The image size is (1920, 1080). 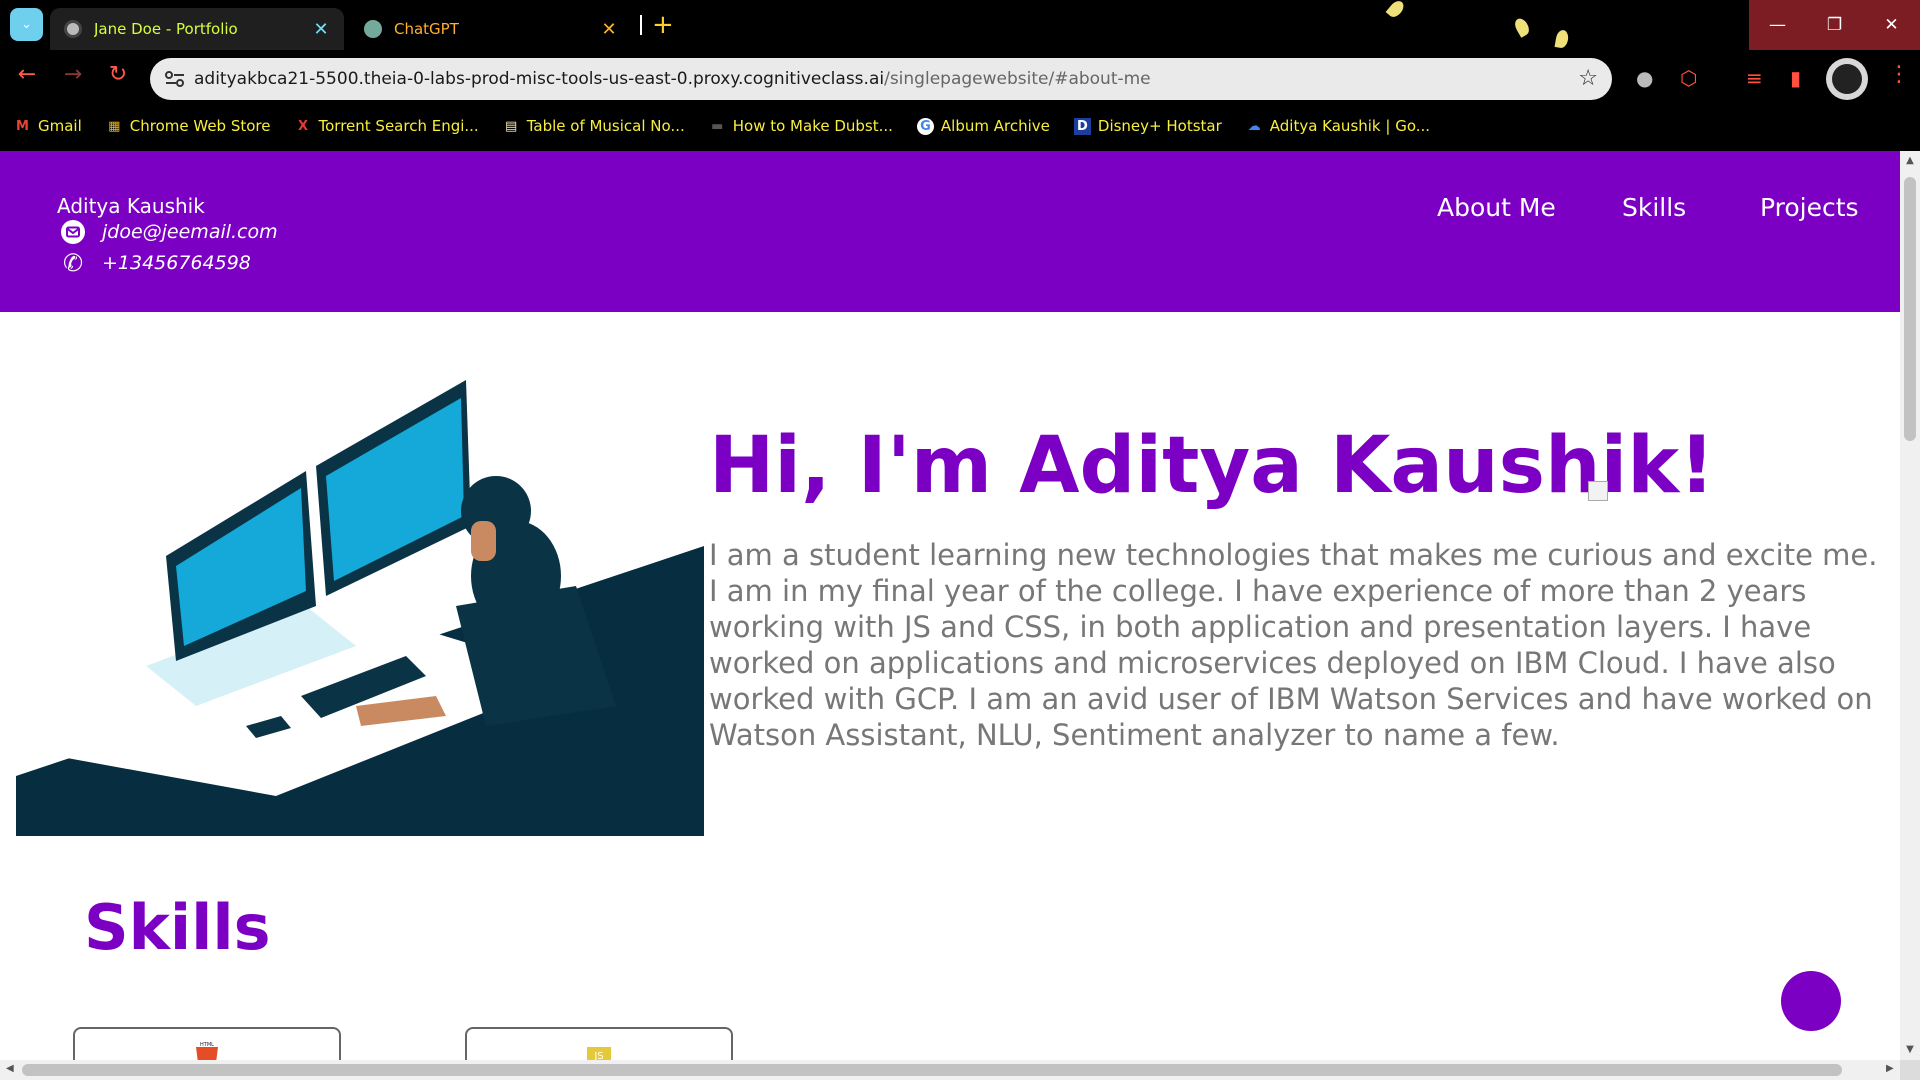 I want to click on media-control-icon: ≡, so click(x=1754, y=78).